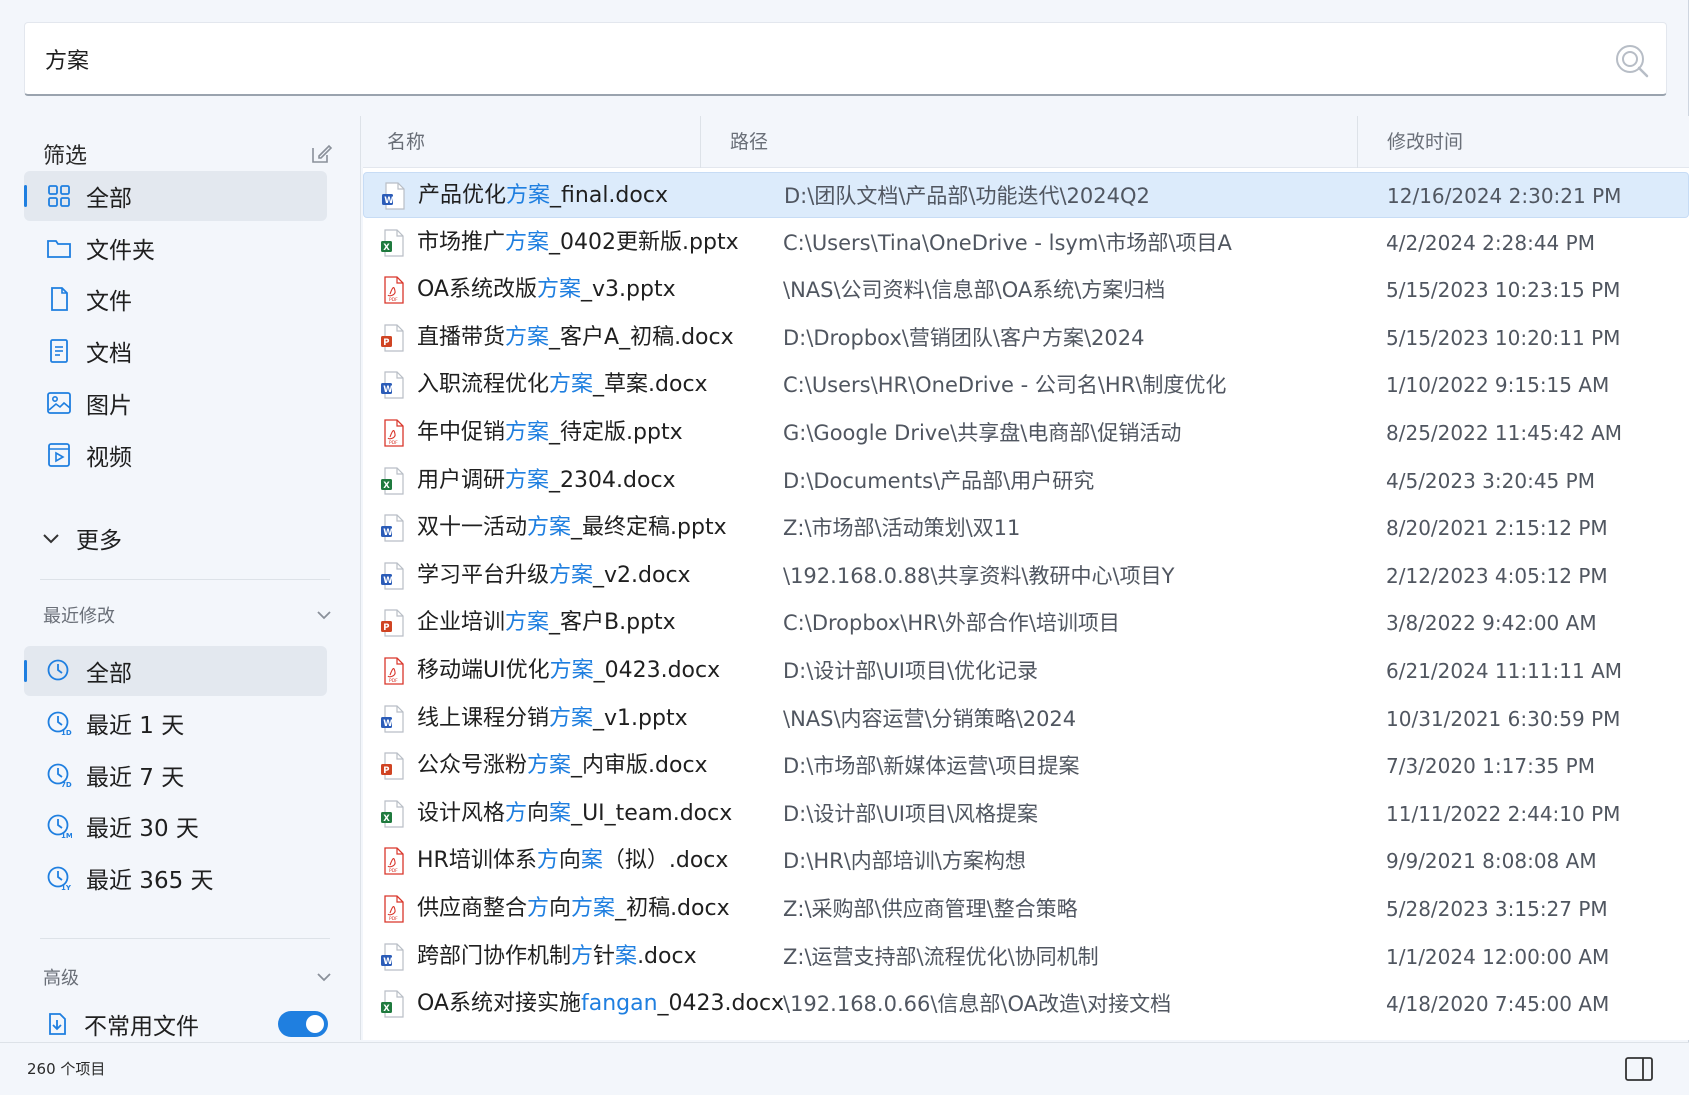 The height and width of the screenshot is (1095, 1689). What do you see at coordinates (461, 813) in the screenshot?
I see `name-segment: 设计风格` at bounding box center [461, 813].